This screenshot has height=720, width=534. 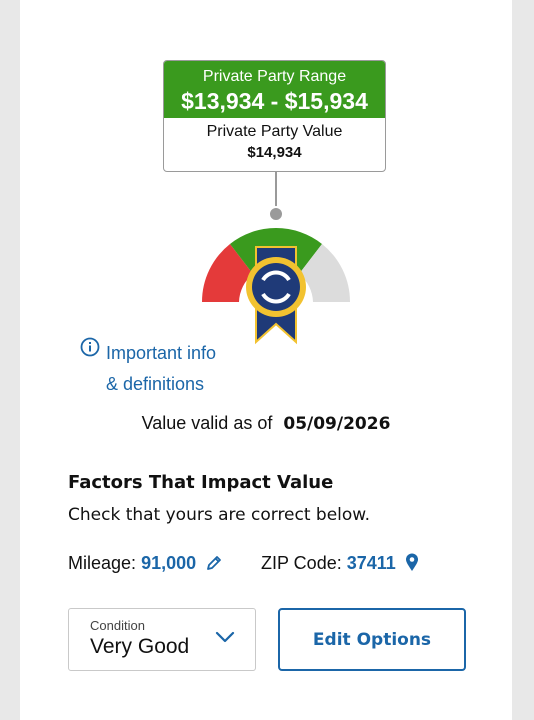 What do you see at coordinates (337, 424) in the screenshot?
I see `valid-date: 05/09/2026` at bounding box center [337, 424].